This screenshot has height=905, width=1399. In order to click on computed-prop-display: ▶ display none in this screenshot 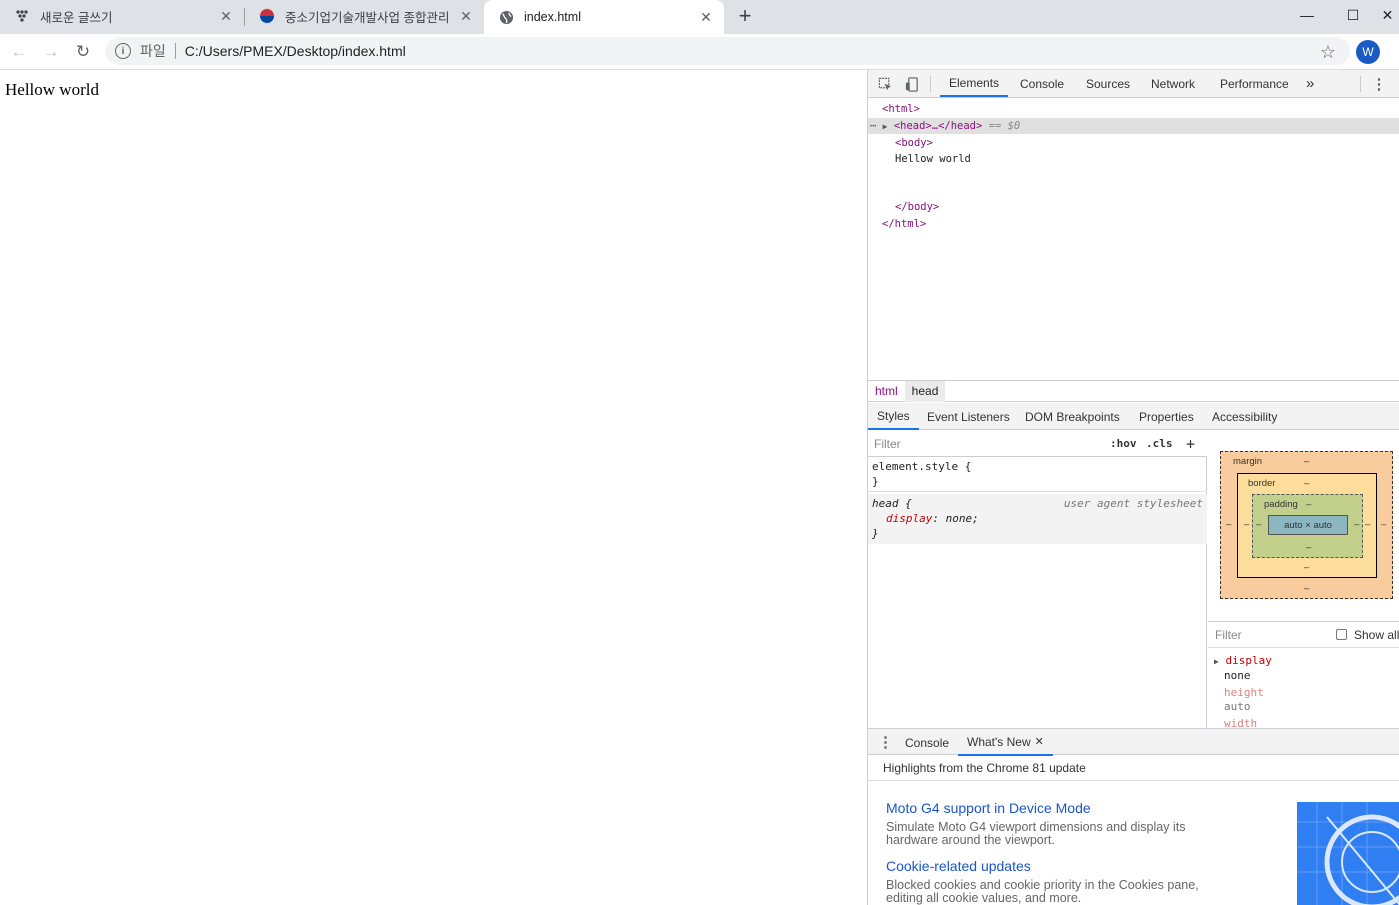, I will do `click(1243, 668)`.